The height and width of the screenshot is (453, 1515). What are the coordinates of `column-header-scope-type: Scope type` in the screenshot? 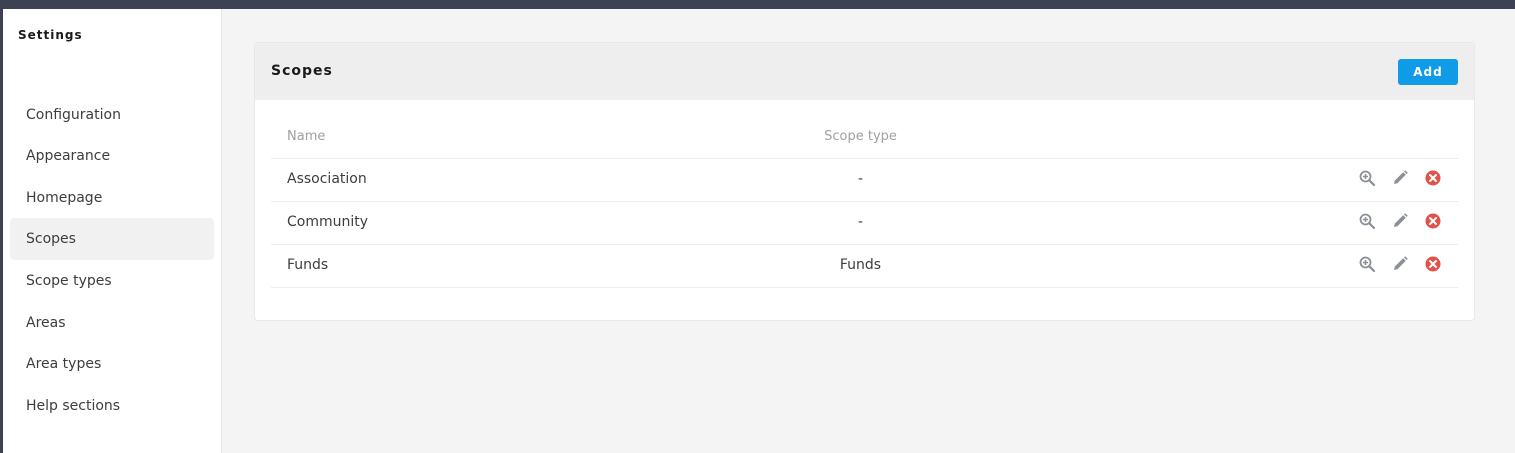 It's located at (860, 136).